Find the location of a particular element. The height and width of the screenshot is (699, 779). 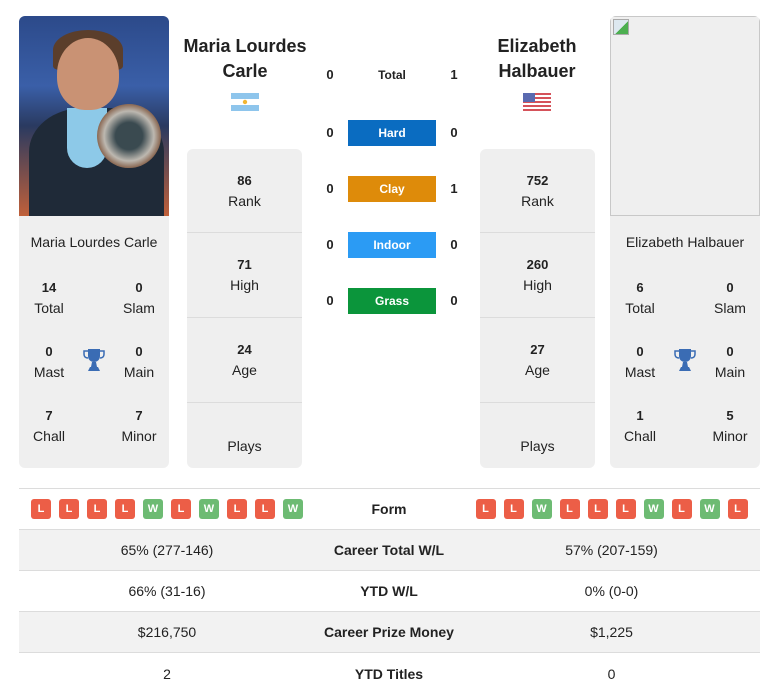

titles-total-value: 6 is located at coordinates (640, 287).